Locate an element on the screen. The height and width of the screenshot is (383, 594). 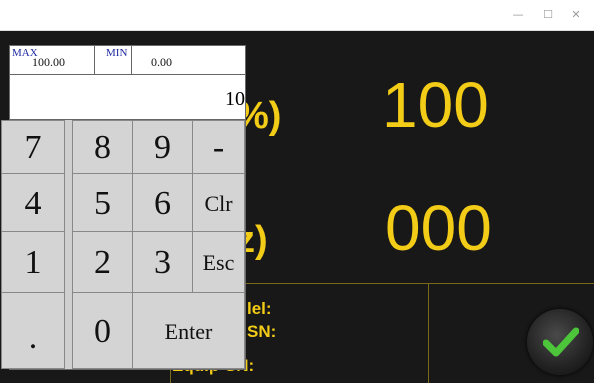
confirm-button is located at coordinates (560, 342).